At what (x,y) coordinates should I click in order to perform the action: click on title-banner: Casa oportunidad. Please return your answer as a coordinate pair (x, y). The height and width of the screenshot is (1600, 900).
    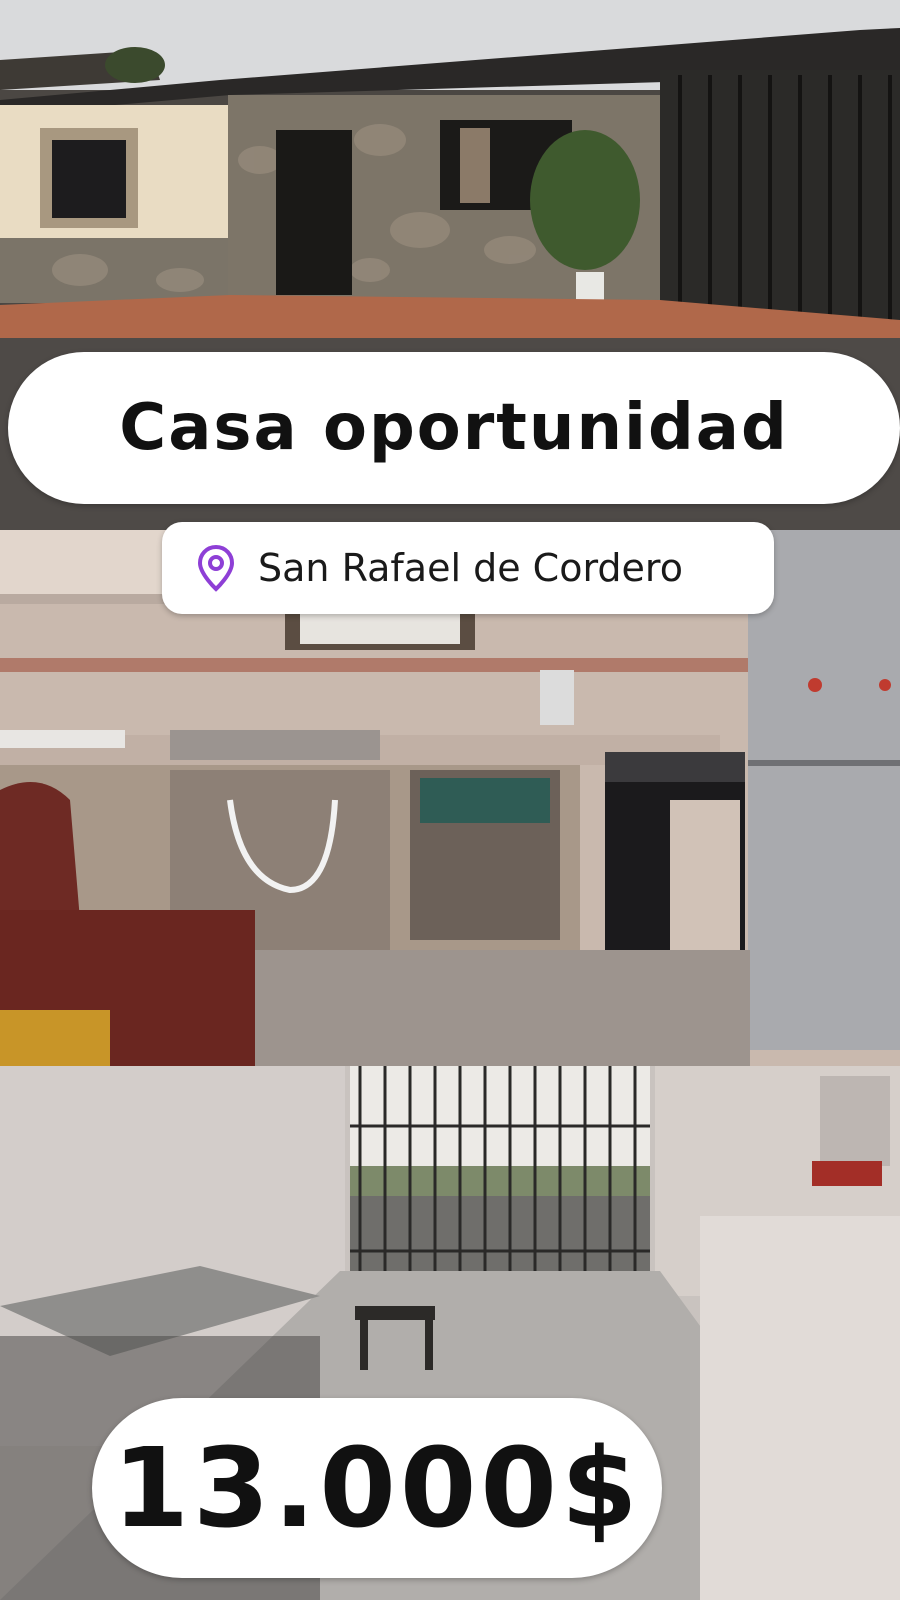
    Looking at the image, I should click on (454, 428).